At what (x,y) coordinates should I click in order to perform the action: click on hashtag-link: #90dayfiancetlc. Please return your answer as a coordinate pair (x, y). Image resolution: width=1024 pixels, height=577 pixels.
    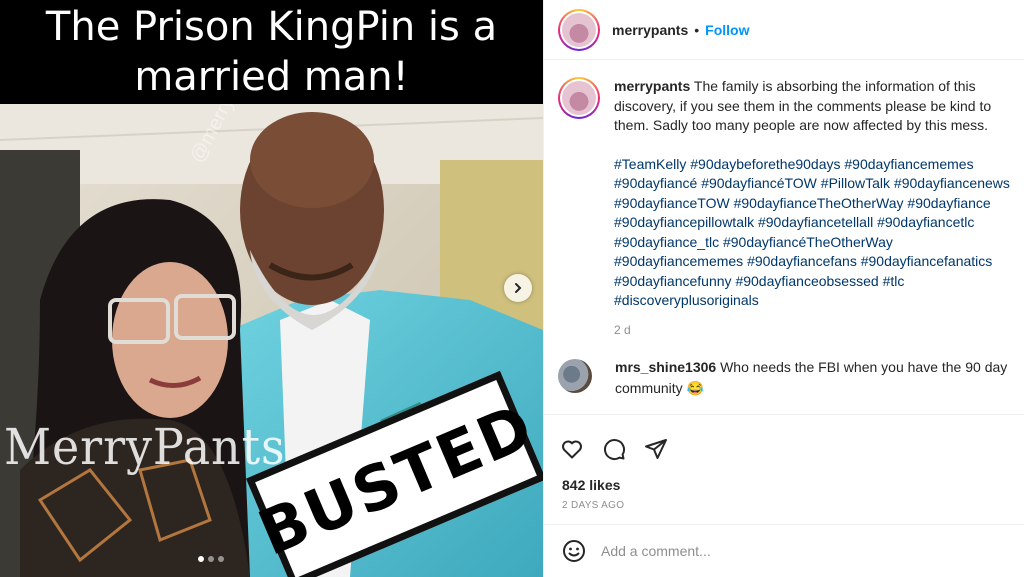
    Looking at the image, I should click on (925, 222).